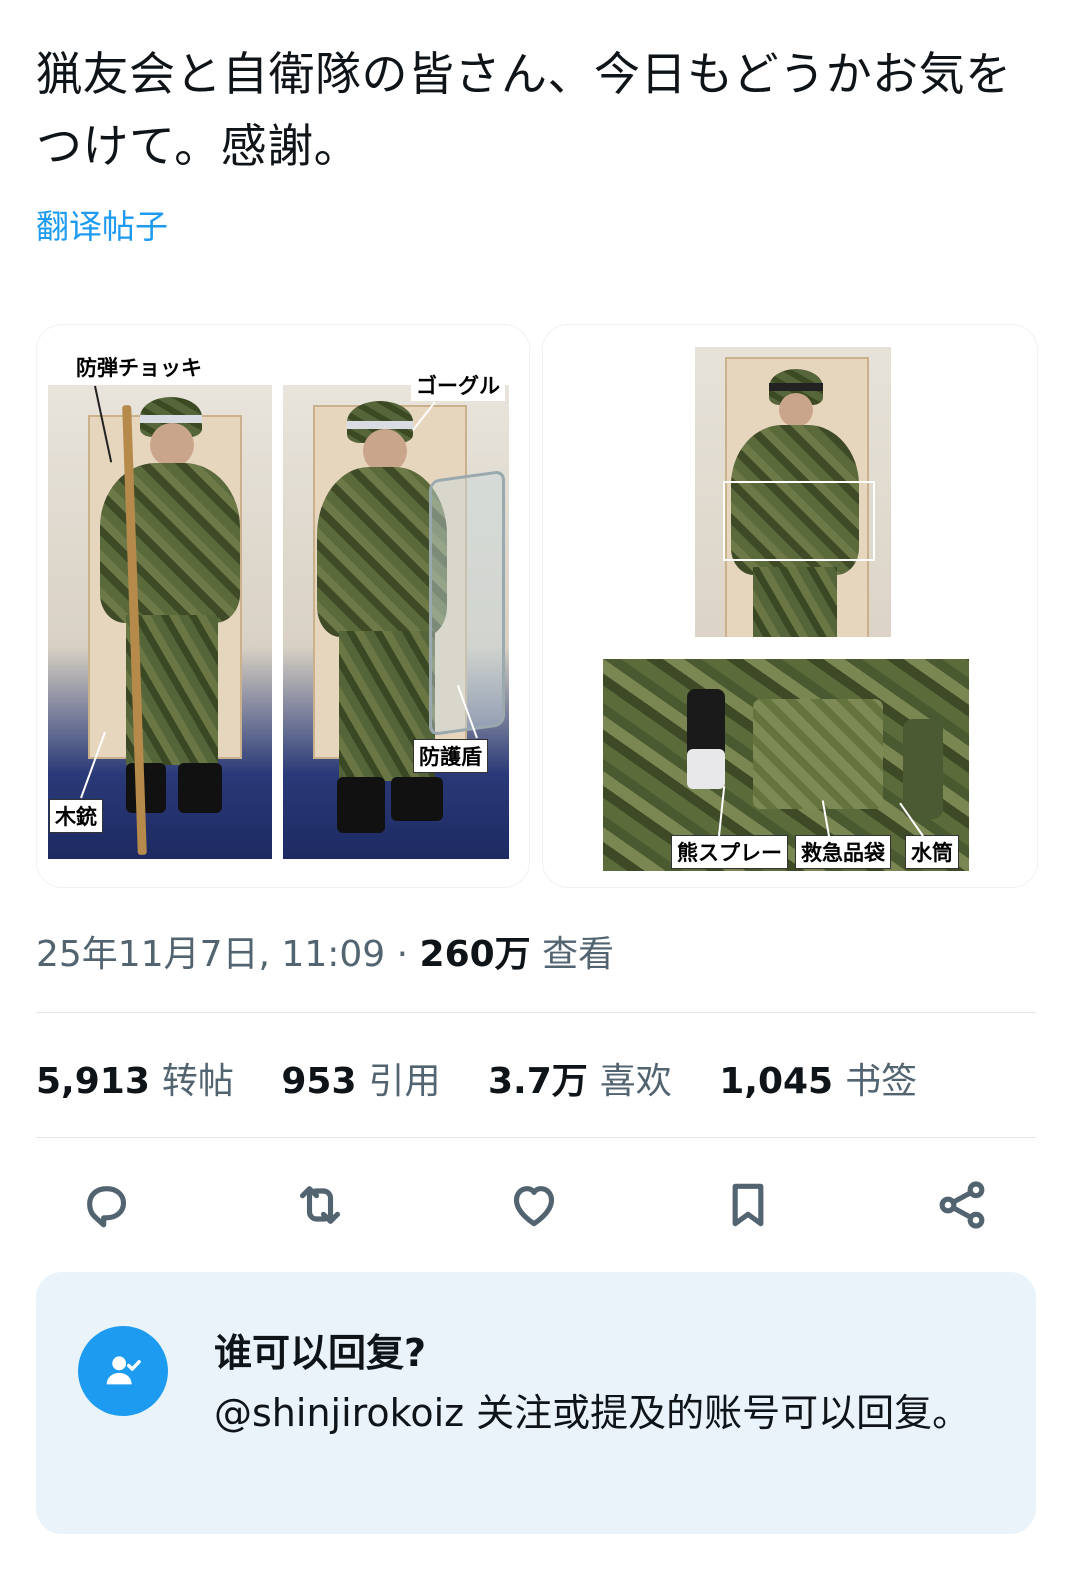 This screenshot has width=1073, height=1572. I want to click on post-timestamp: 25年11月7日, 11:09, so click(210, 954).